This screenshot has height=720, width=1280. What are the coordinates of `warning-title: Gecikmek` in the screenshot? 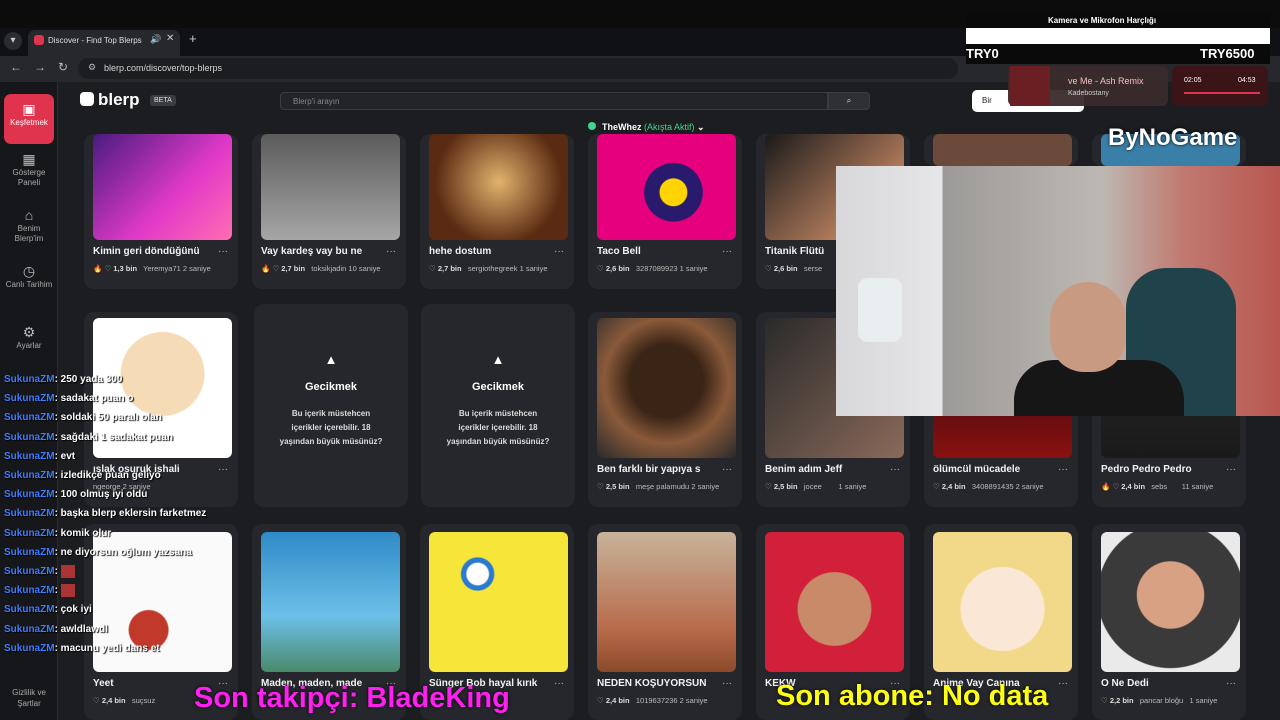 It's located at (331, 387).